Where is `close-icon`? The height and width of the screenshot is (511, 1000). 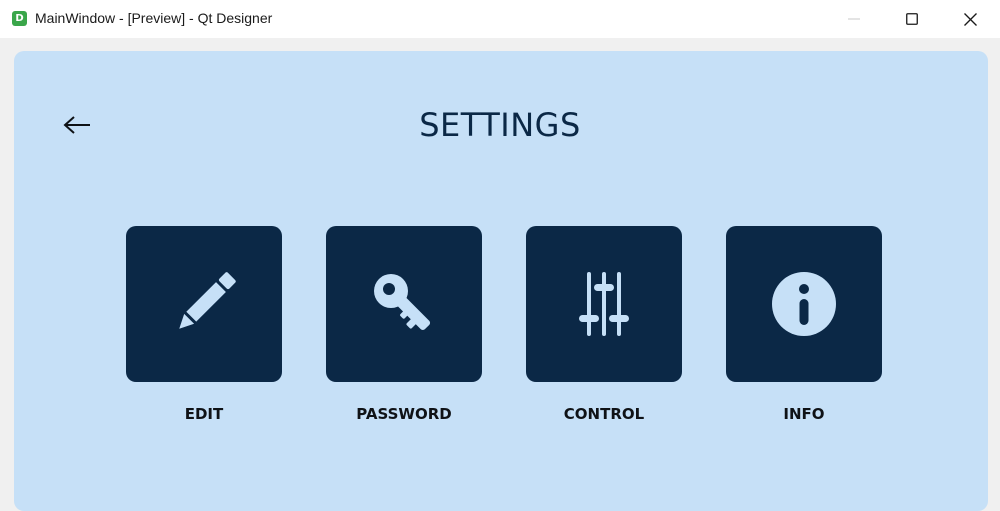
close-icon is located at coordinates (970, 19).